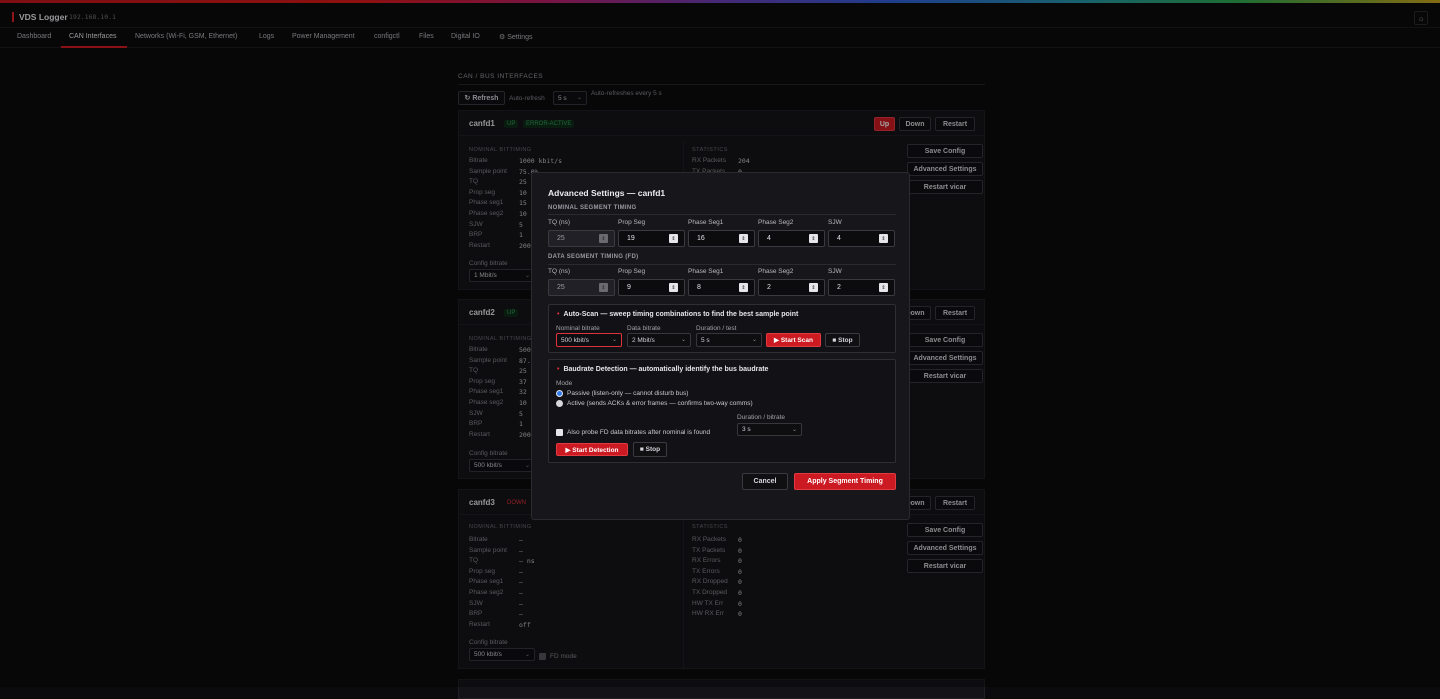 The width and height of the screenshot is (1440, 699). I want to click on data-bitrate-select: 2 Mbit/s ⌄, so click(659, 340).